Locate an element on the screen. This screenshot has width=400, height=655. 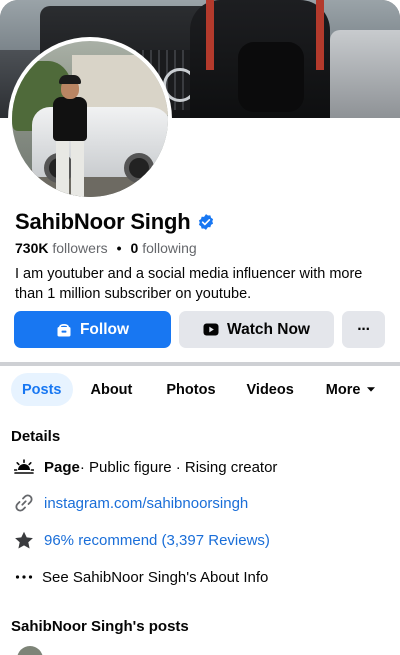
more-dots-icon: ··· is located at coordinates (363, 329).